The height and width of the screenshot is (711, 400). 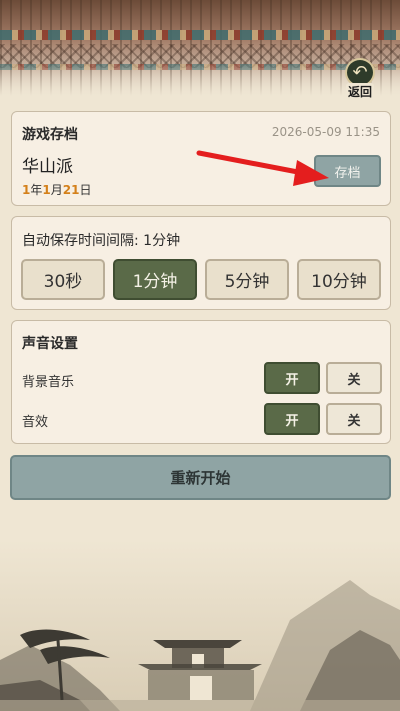 What do you see at coordinates (201, 279) in the screenshot?
I see `autosave-options: 30秒 1分钟 5分钟 10分钟` at bounding box center [201, 279].